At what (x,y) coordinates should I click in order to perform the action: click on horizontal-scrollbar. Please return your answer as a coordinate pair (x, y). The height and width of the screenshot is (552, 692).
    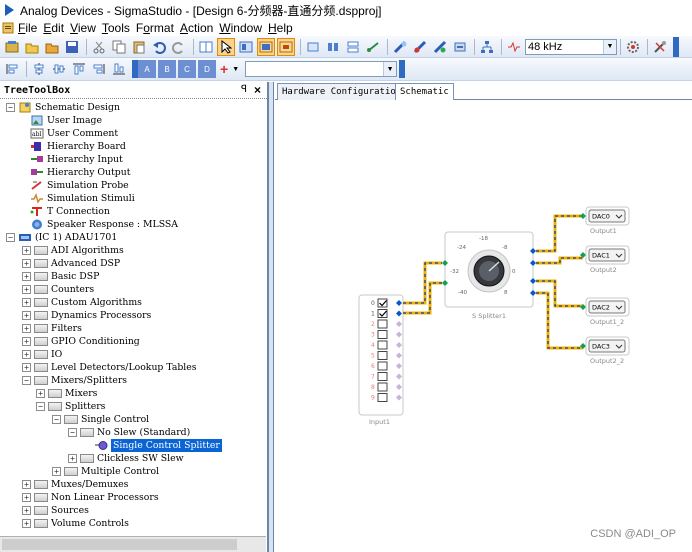
    Looking at the image, I should click on (133, 544).